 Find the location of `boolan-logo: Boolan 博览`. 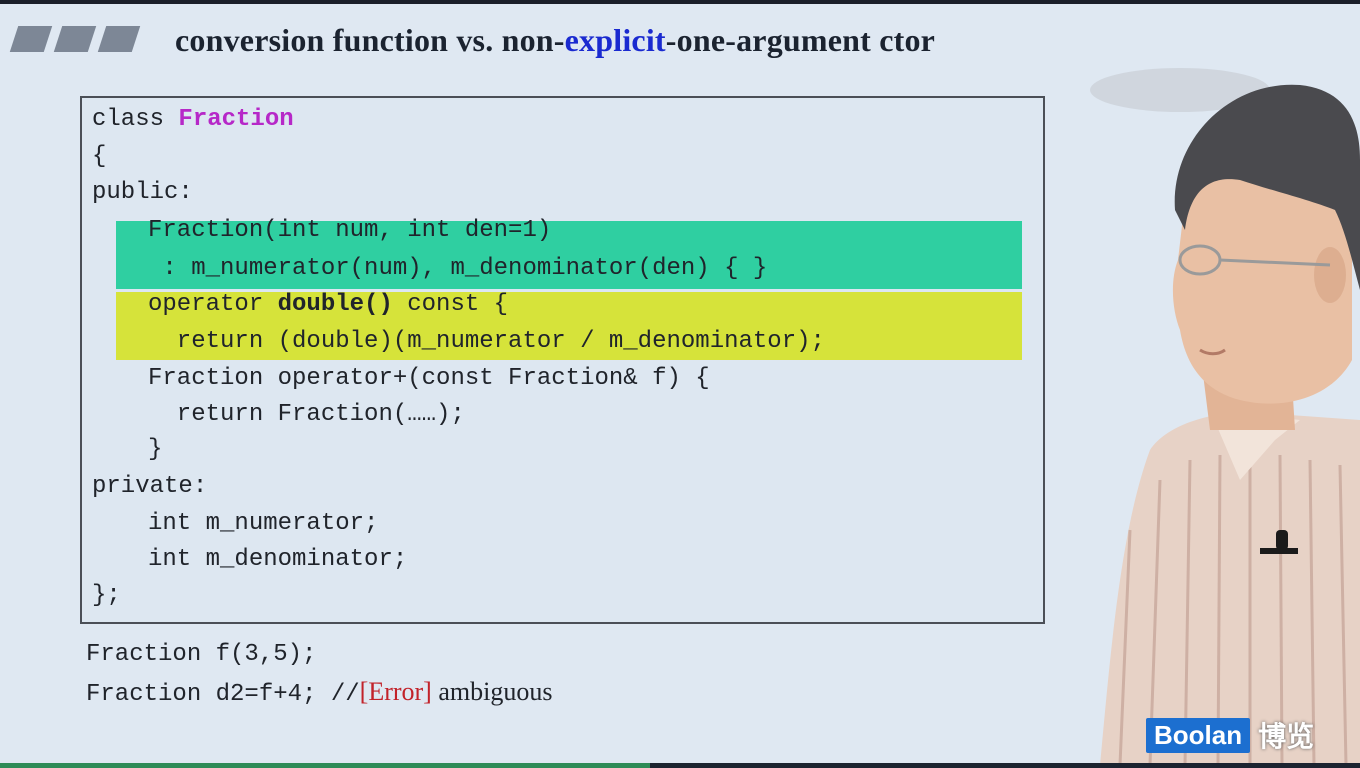

boolan-logo: Boolan 博览 is located at coordinates (1230, 735).